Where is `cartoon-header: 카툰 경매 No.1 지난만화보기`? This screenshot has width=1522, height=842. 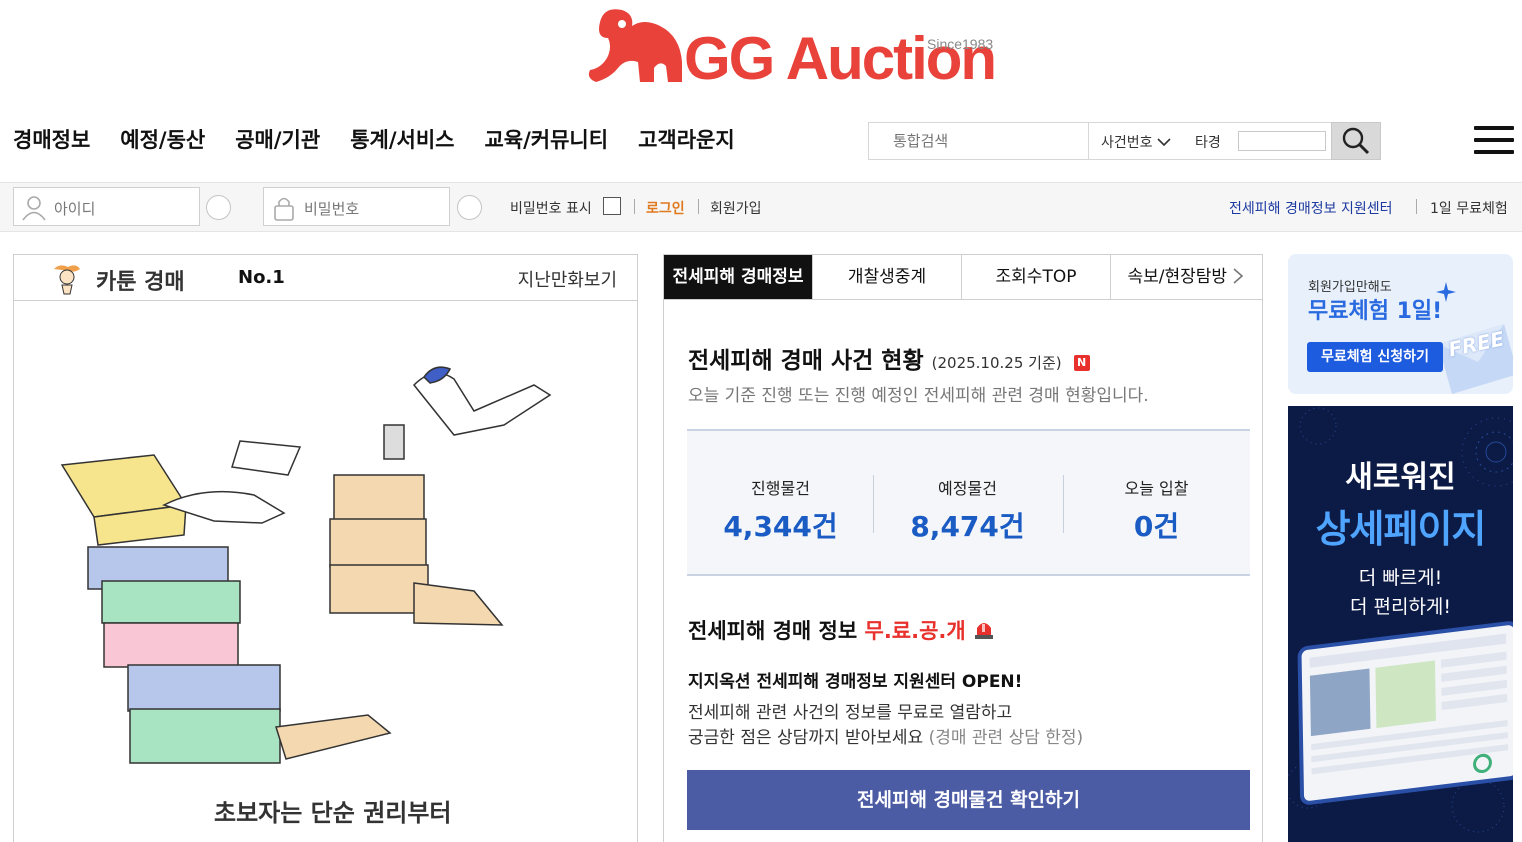 cartoon-header: 카툰 경매 No.1 지난만화보기 is located at coordinates (325, 278).